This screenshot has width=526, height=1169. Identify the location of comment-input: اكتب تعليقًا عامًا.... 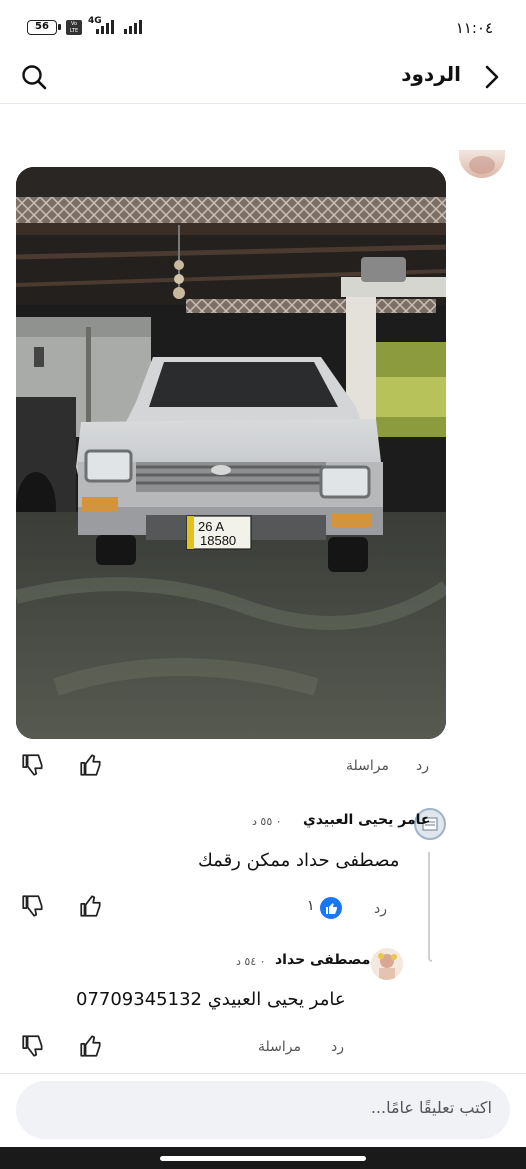
(263, 1110).